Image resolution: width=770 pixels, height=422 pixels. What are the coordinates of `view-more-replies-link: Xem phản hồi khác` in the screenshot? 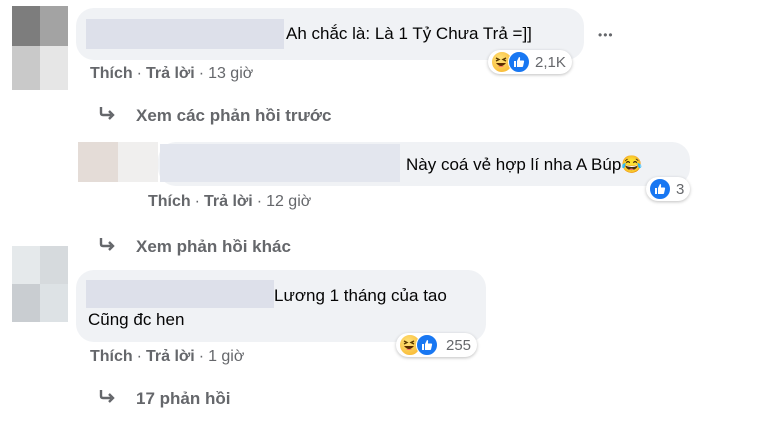 It's located at (194, 246).